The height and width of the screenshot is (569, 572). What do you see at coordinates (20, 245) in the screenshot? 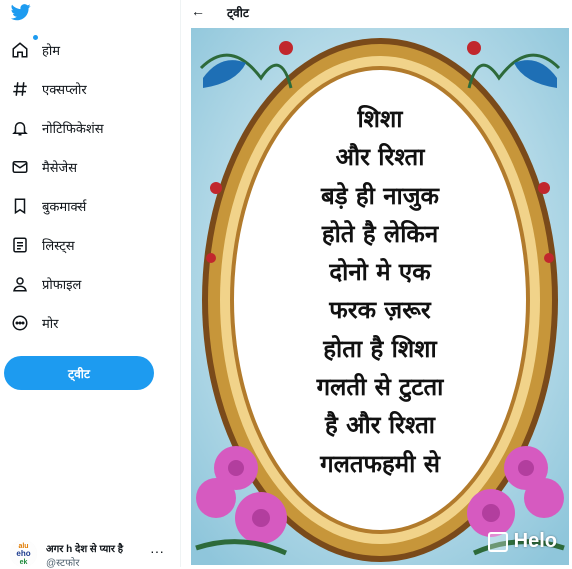
I see `list-icon` at bounding box center [20, 245].